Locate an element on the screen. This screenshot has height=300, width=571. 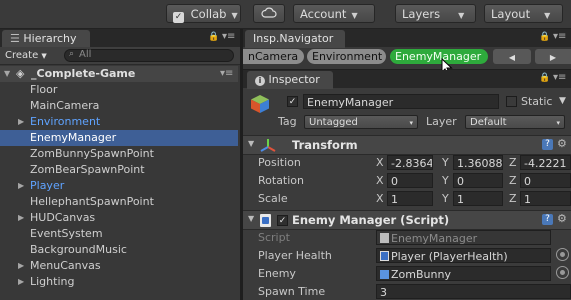
nav-back-button: ◀ is located at coordinates (512, 56).